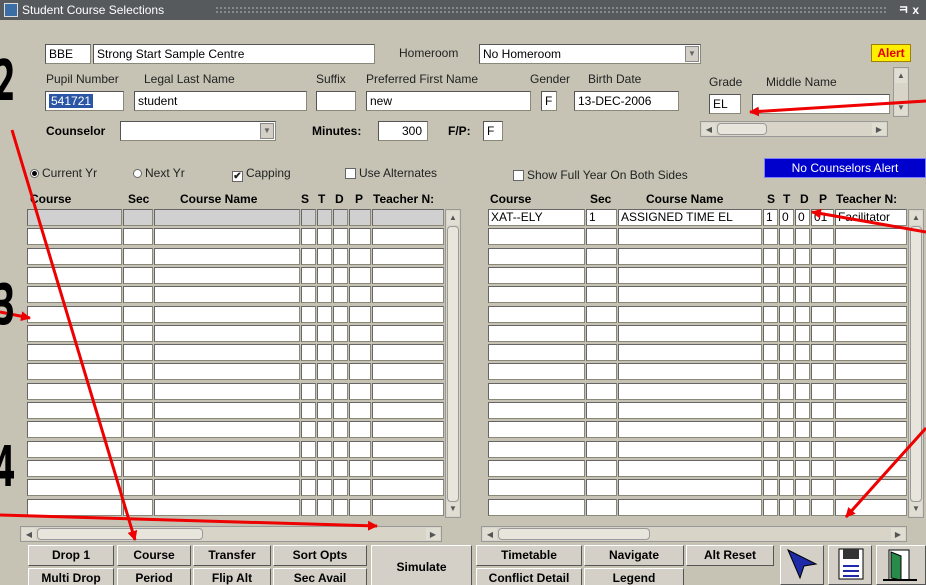 The width and height of the screenshot is (926, 585). I want to click on table-cell: ASSIGNED TIME EL, so click(690, 217).